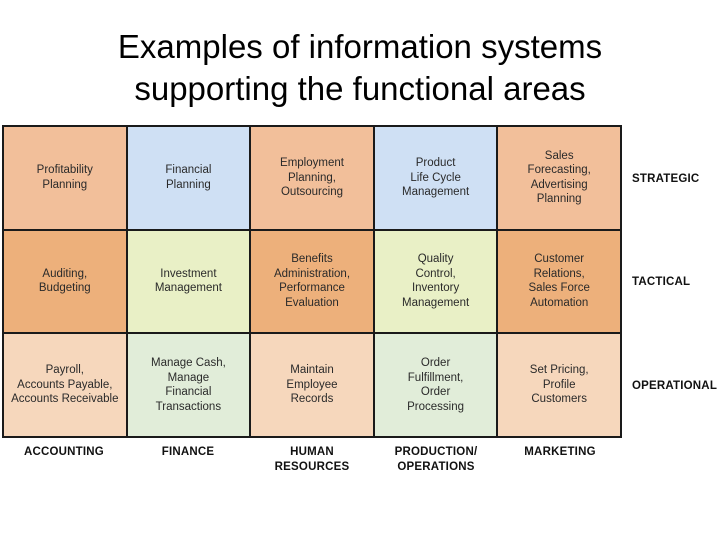 The image size is (720, 540). What do you see at coordinates (666, 179) in the screenshot?
I see `level-label-strategic: STRATEGIC` at bounding box center [666, 179].